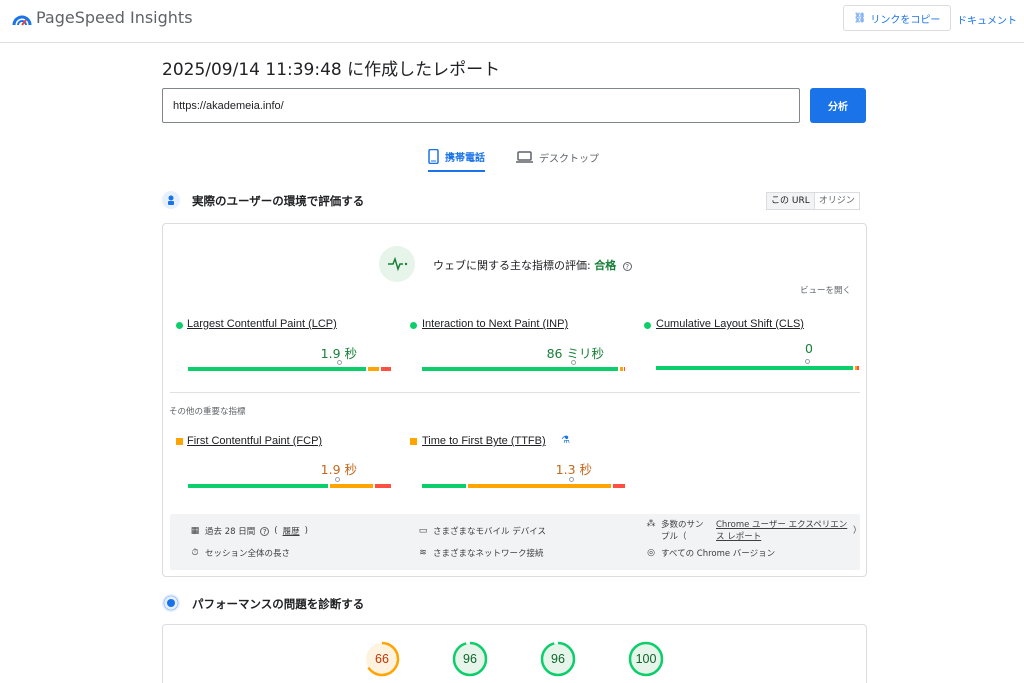  I want to click on metric-fcp-distribution, so click(289, 486).